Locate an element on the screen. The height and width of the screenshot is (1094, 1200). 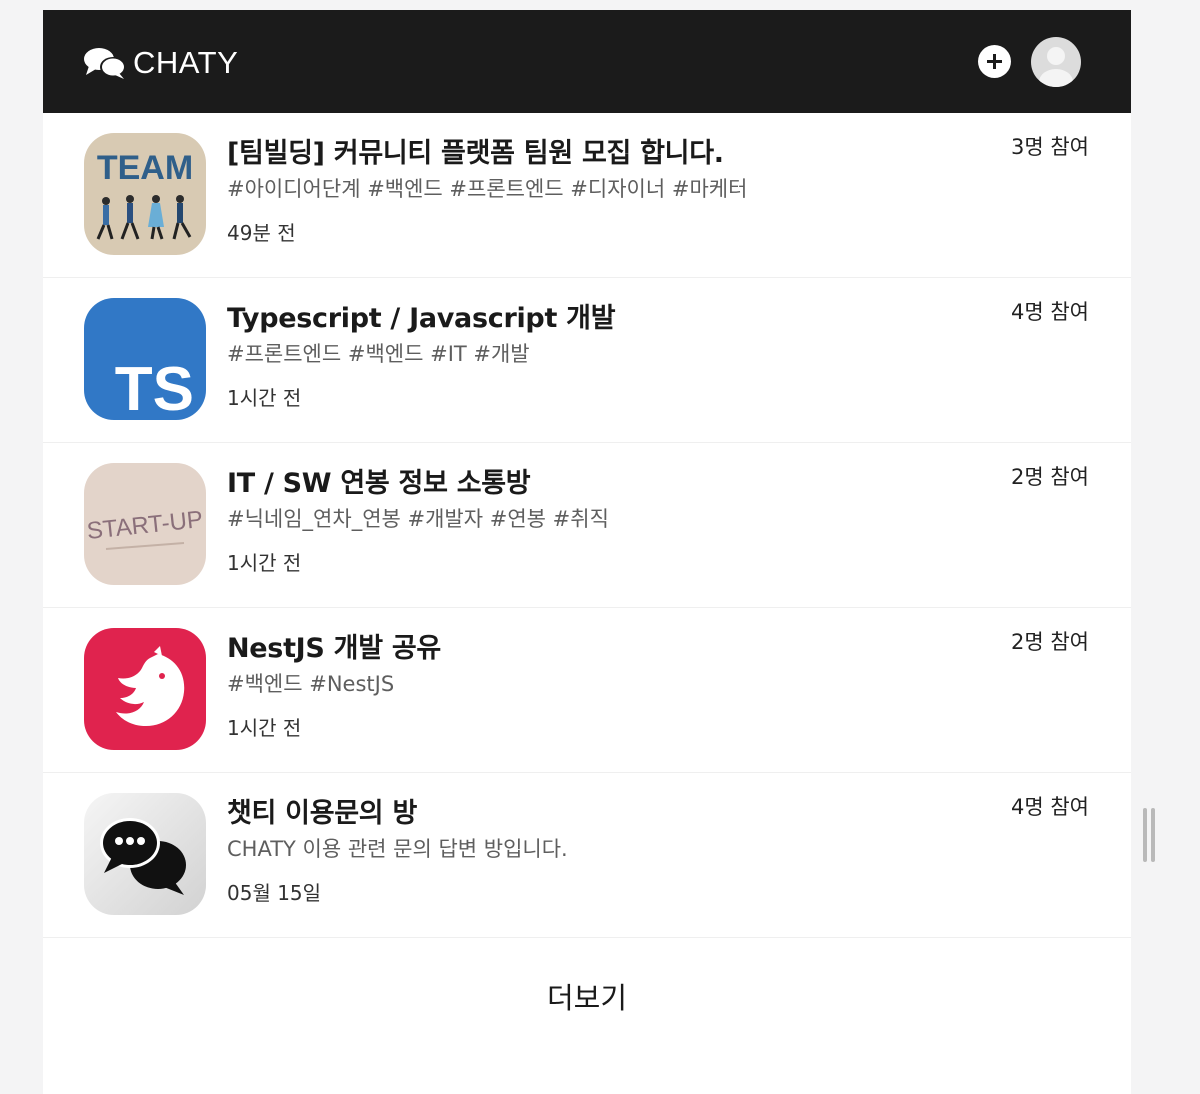
user-avatar-icon is located at coordinates (1056, 67).